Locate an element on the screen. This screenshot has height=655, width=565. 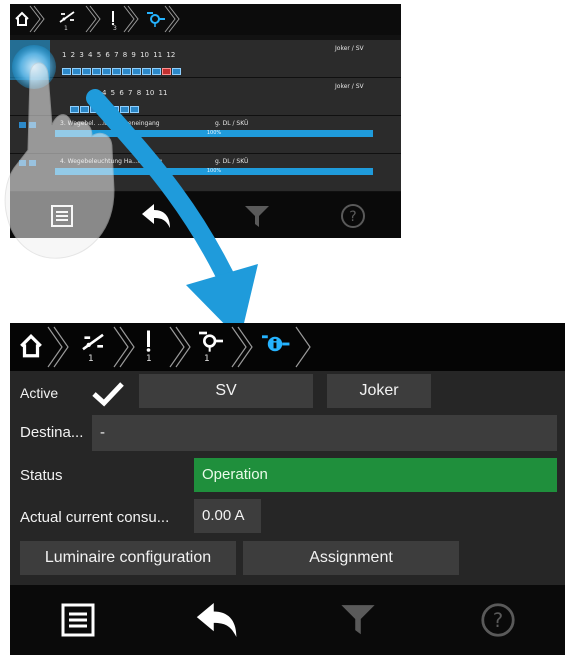
joker-button: Joker is located at coordinates (379, 391).